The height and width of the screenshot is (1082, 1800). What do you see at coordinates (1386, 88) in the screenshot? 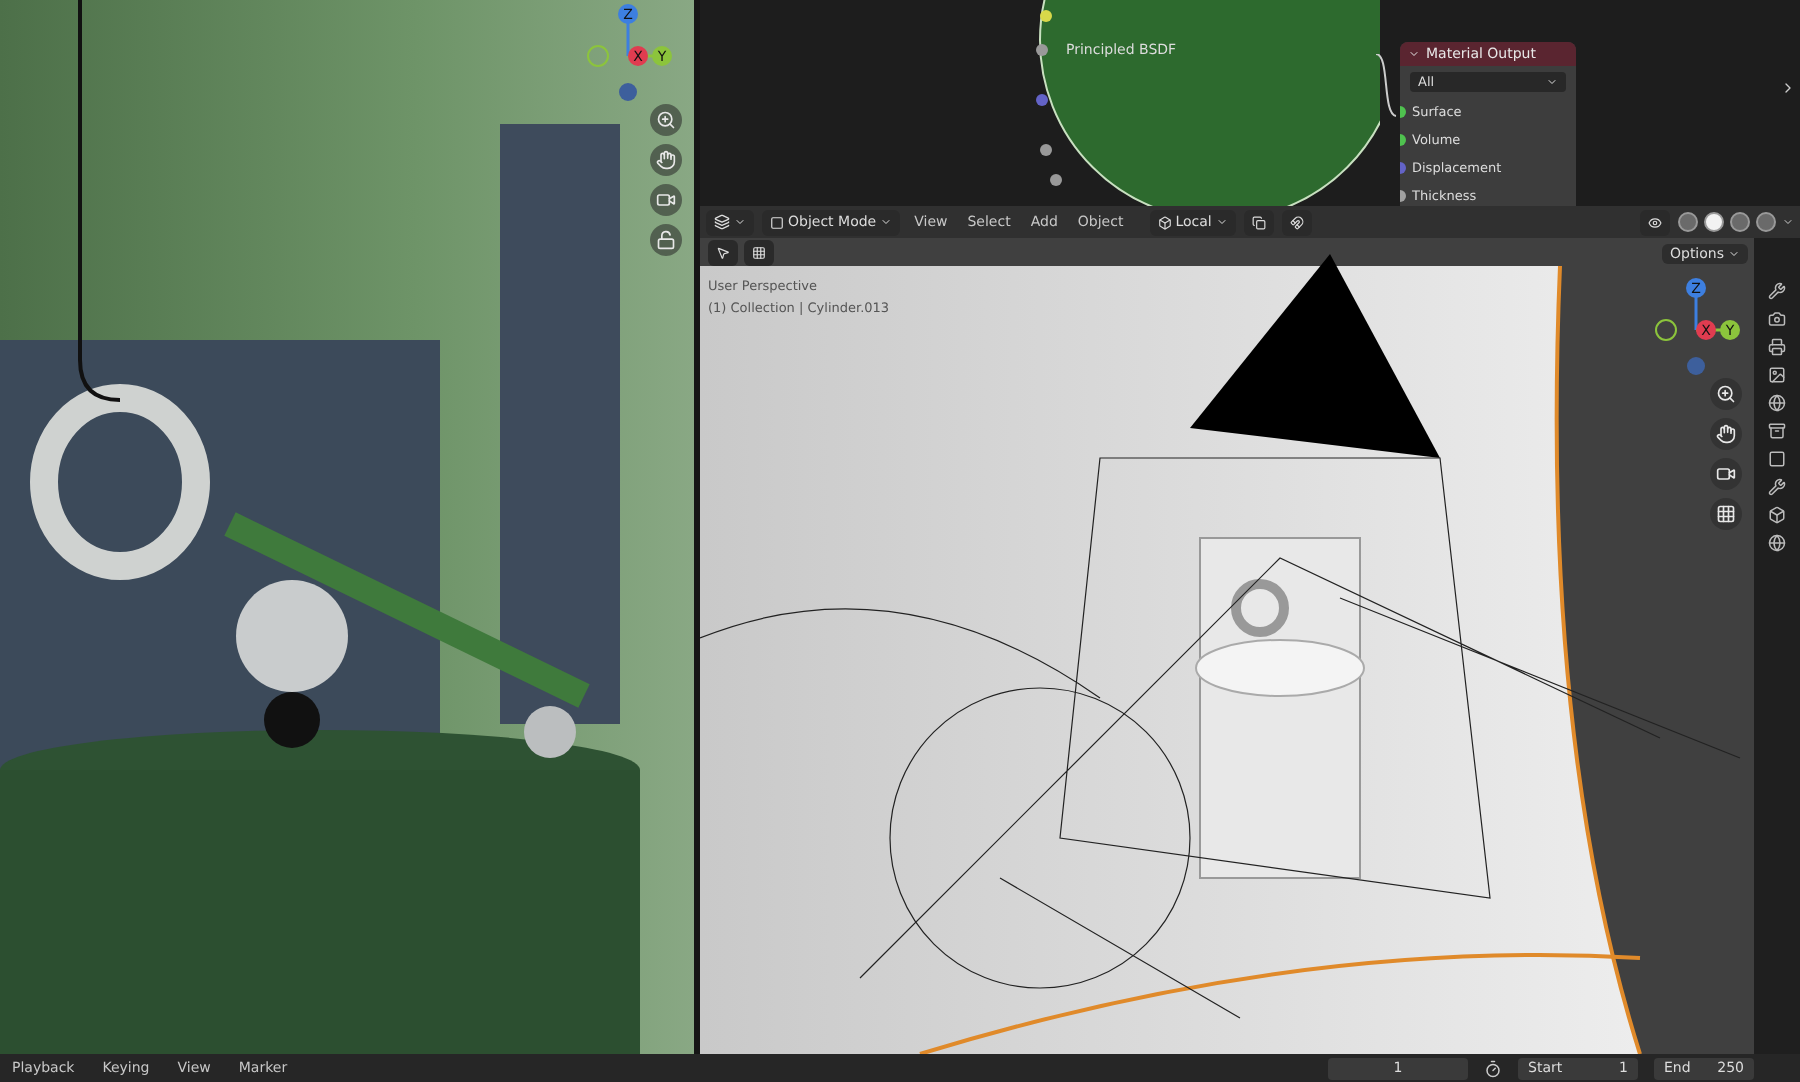
I see `node-link` at bounding box center [1386, 88].